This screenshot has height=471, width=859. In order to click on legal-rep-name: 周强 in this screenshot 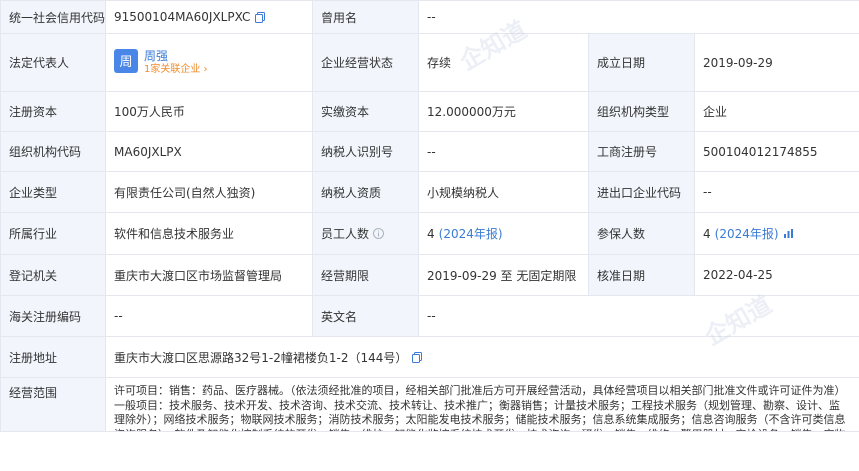, I will do `click(176, 56)`.